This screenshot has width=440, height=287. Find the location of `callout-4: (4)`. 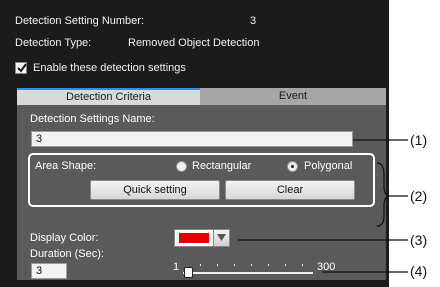

callout-4: (4) is located at coordinates (419, 271).